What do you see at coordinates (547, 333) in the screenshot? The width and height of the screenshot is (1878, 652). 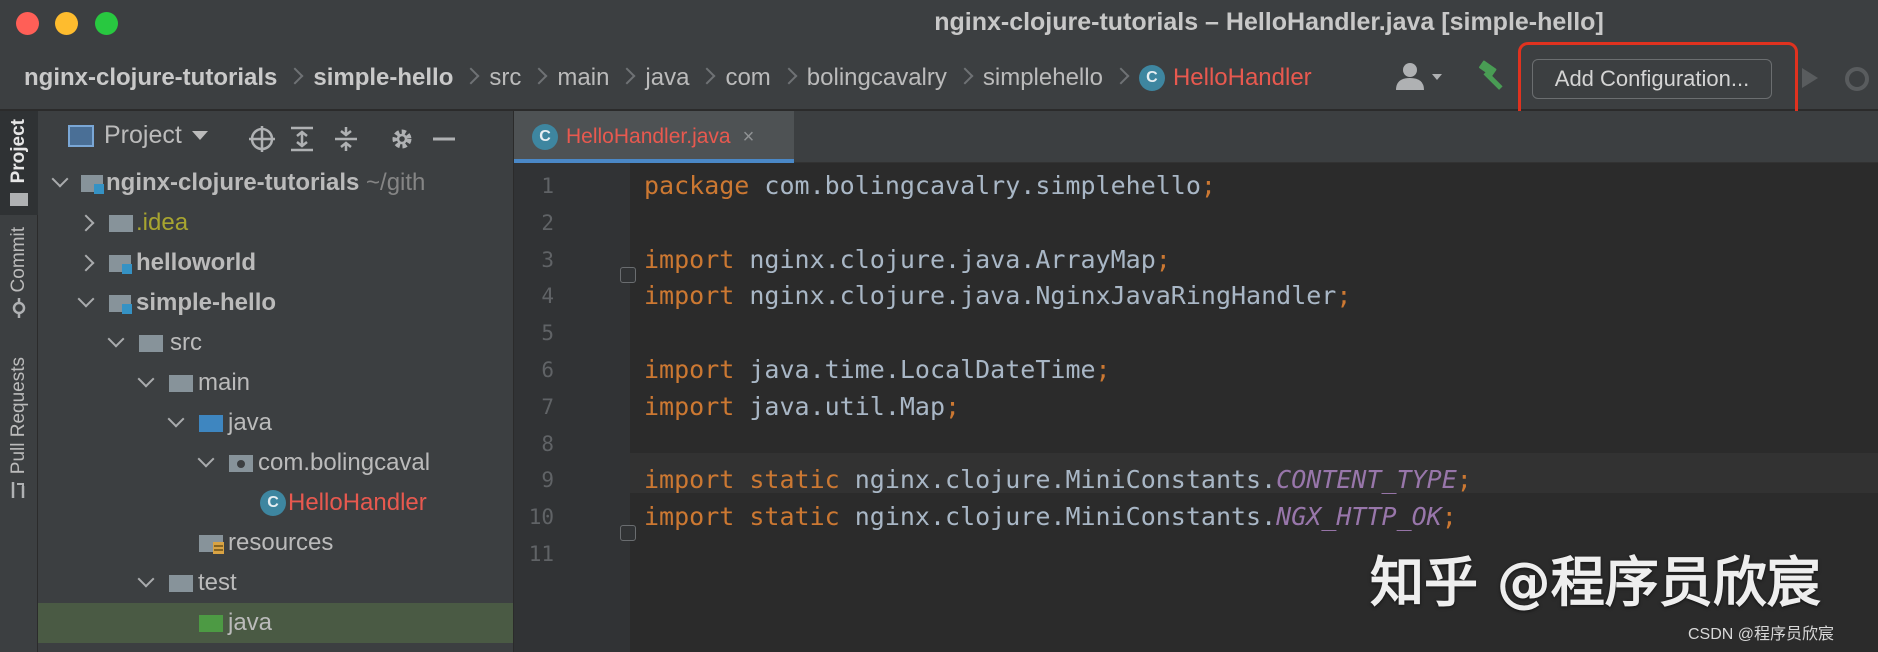 I see `line-number: 5` at bounding box center [547, 333].